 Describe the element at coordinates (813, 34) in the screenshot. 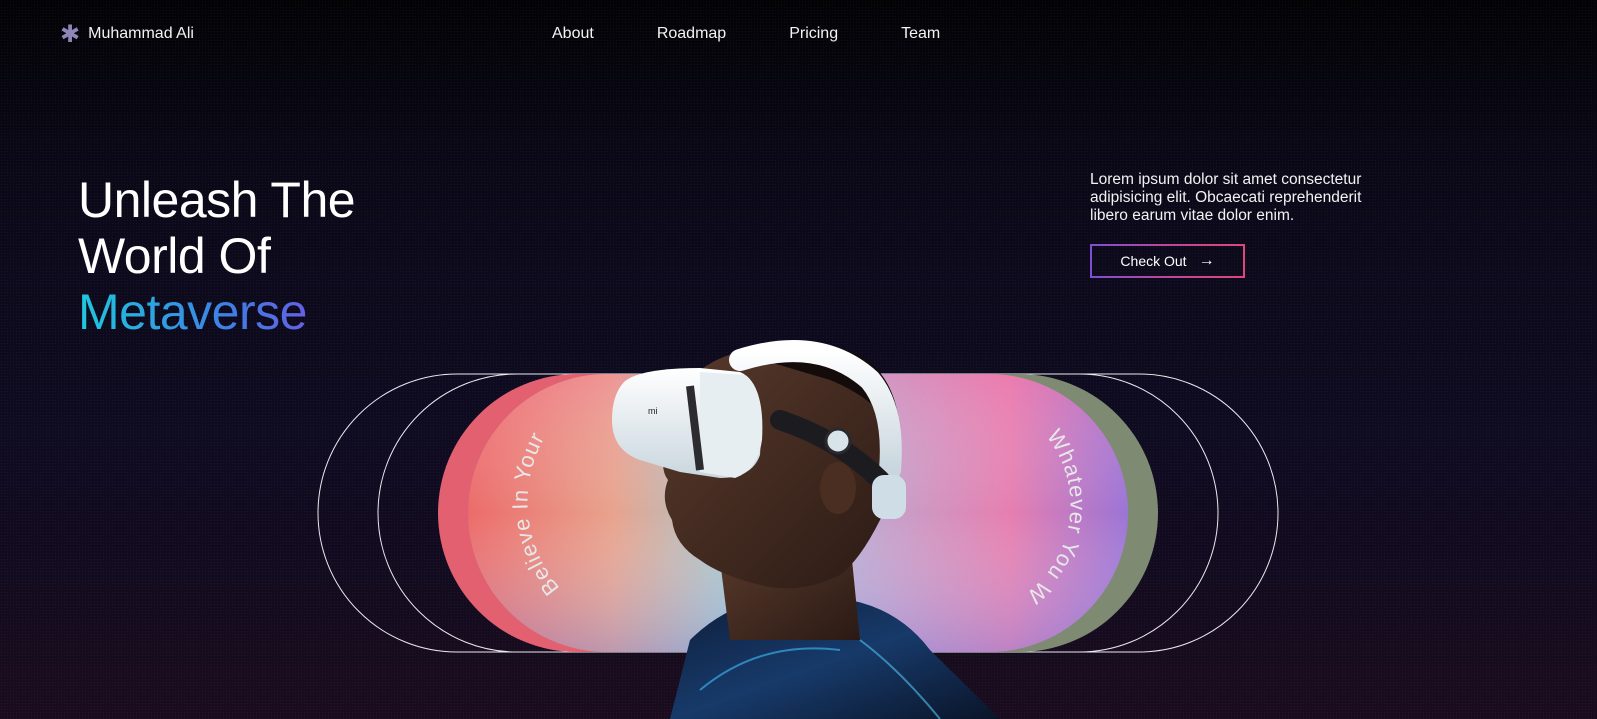

I see `nav-link-pricing: Pricing` at that location.